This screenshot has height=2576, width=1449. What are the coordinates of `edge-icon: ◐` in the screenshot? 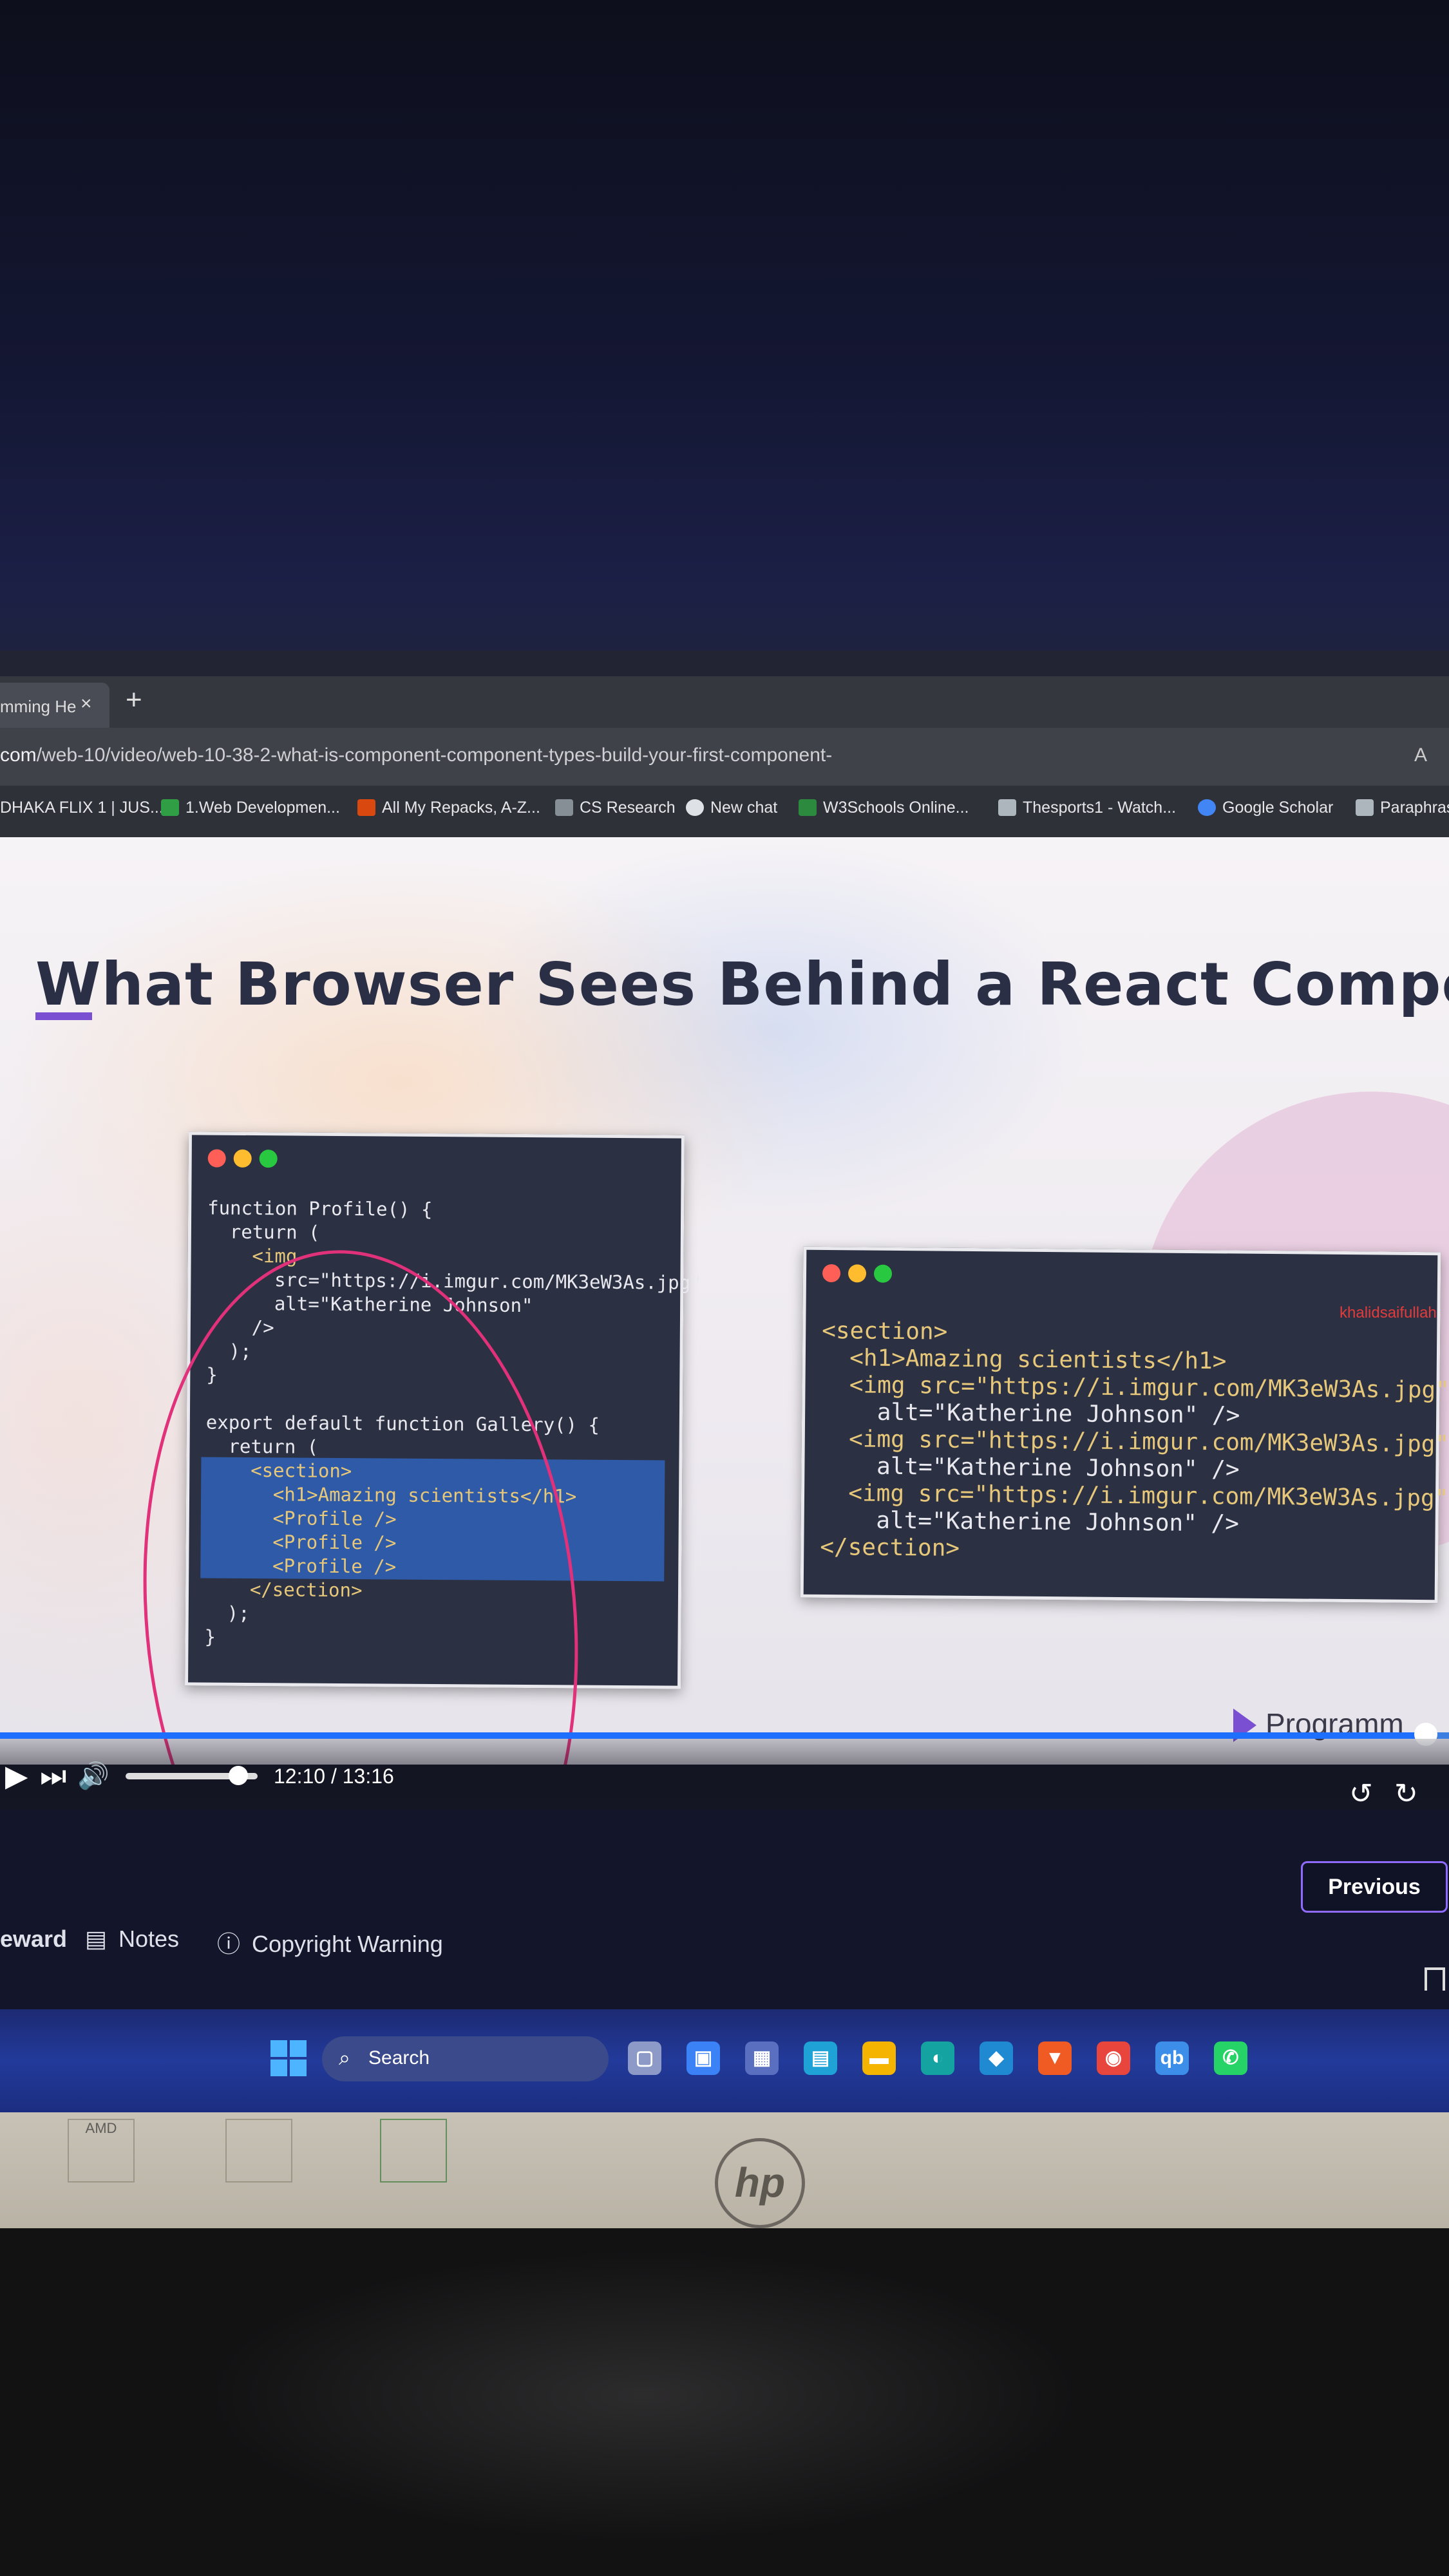 It's located at (938, 2058).